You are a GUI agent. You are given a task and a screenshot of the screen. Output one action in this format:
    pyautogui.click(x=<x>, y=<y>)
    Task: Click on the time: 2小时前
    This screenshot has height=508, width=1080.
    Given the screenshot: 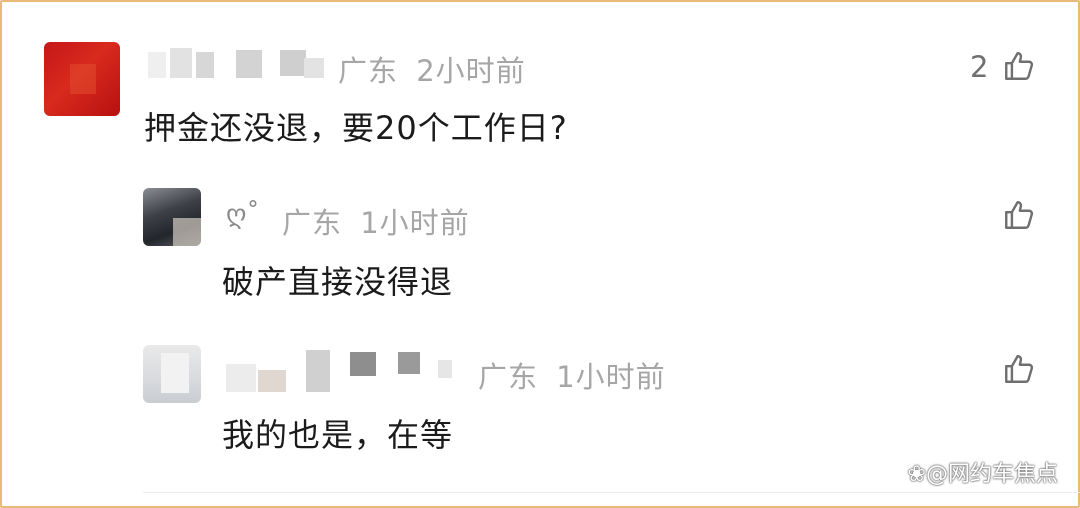 What is the action you would take?
    pyautogui.click(x=471, y=71)
    